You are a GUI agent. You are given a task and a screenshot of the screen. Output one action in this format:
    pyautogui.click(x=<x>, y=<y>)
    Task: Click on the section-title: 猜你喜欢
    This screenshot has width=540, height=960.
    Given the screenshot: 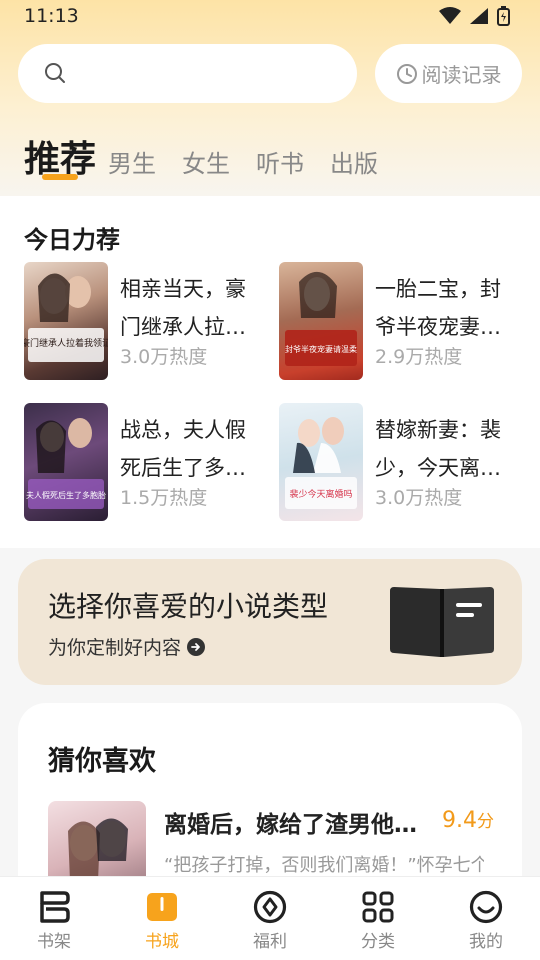 What is the action you would take?
    pyautogui.click(x=102, y=761)
    